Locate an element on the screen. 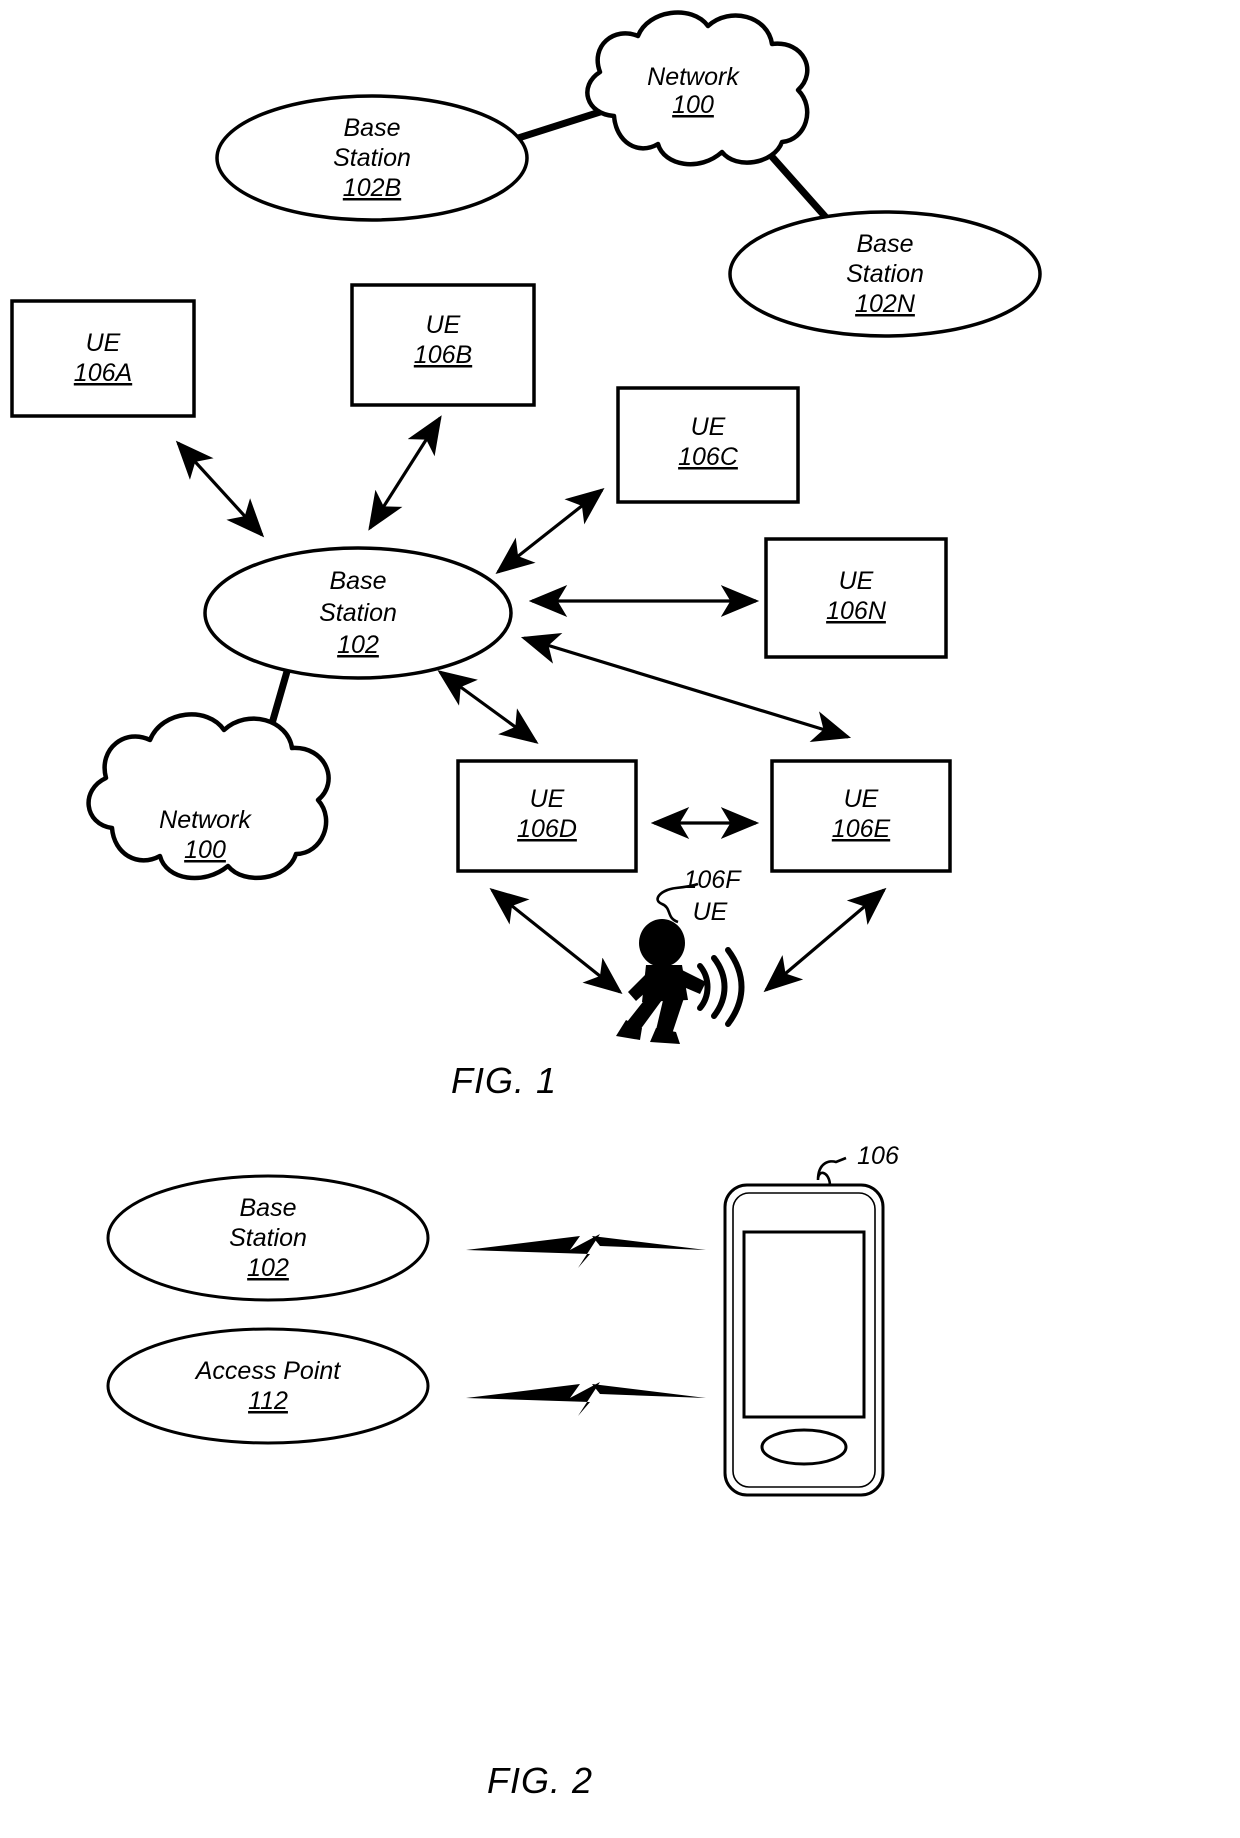 The image size is (1240, 1838). phone-screen is located at coordinates (804, 1324).